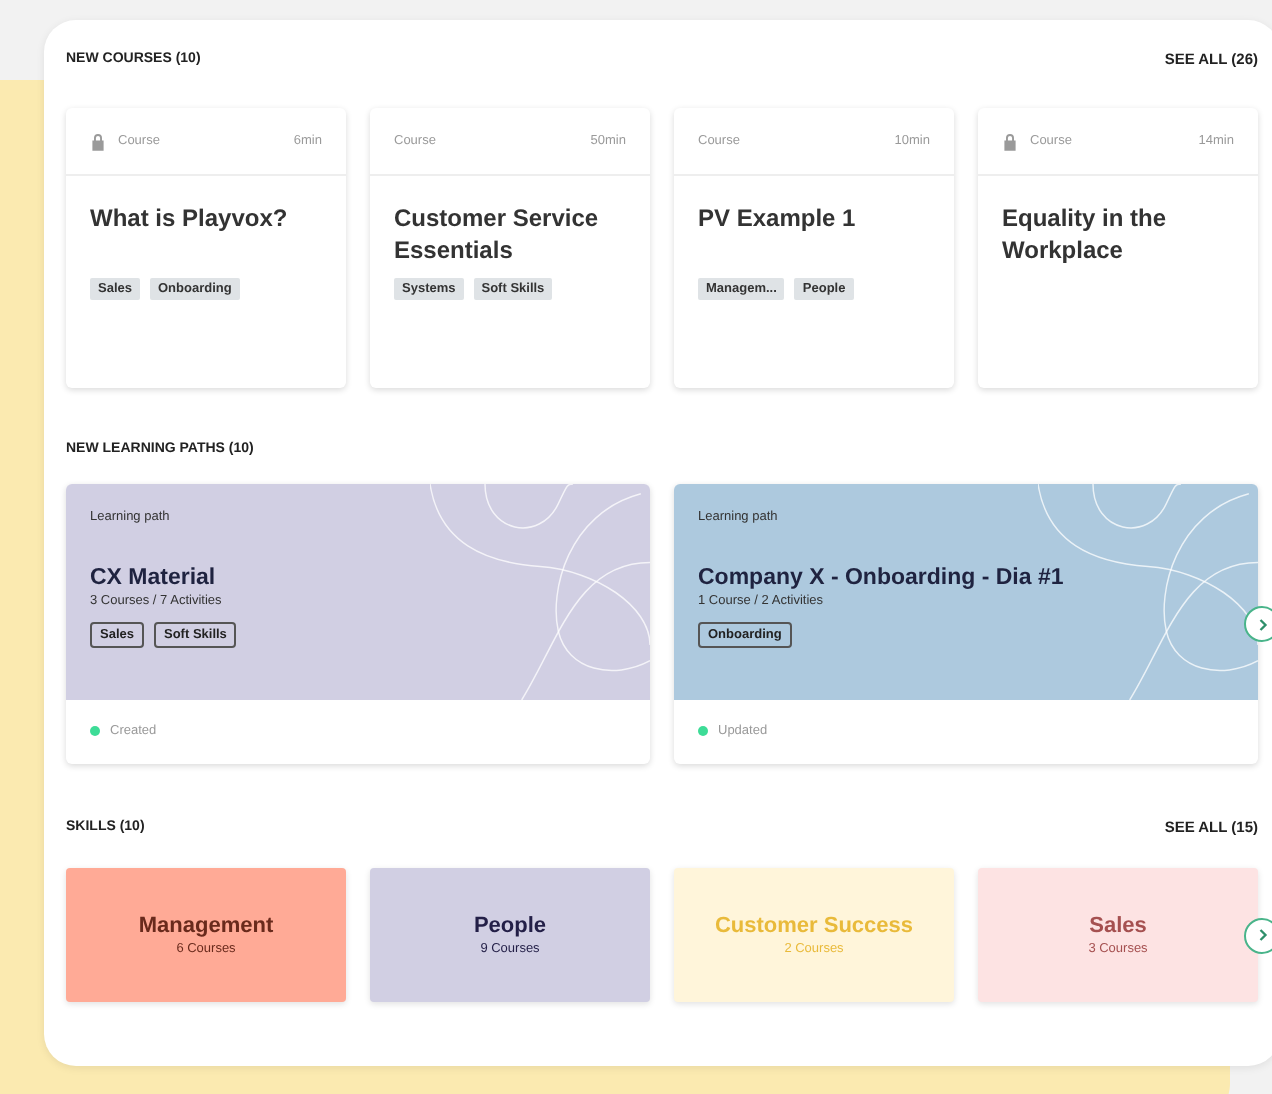 This screenshot has width=1272, height=1094. What do you see at coordinates (1085, 235) in the screenshot?
I see `course-title: Equality in the Workplace` at bounding box center [1085, 235].